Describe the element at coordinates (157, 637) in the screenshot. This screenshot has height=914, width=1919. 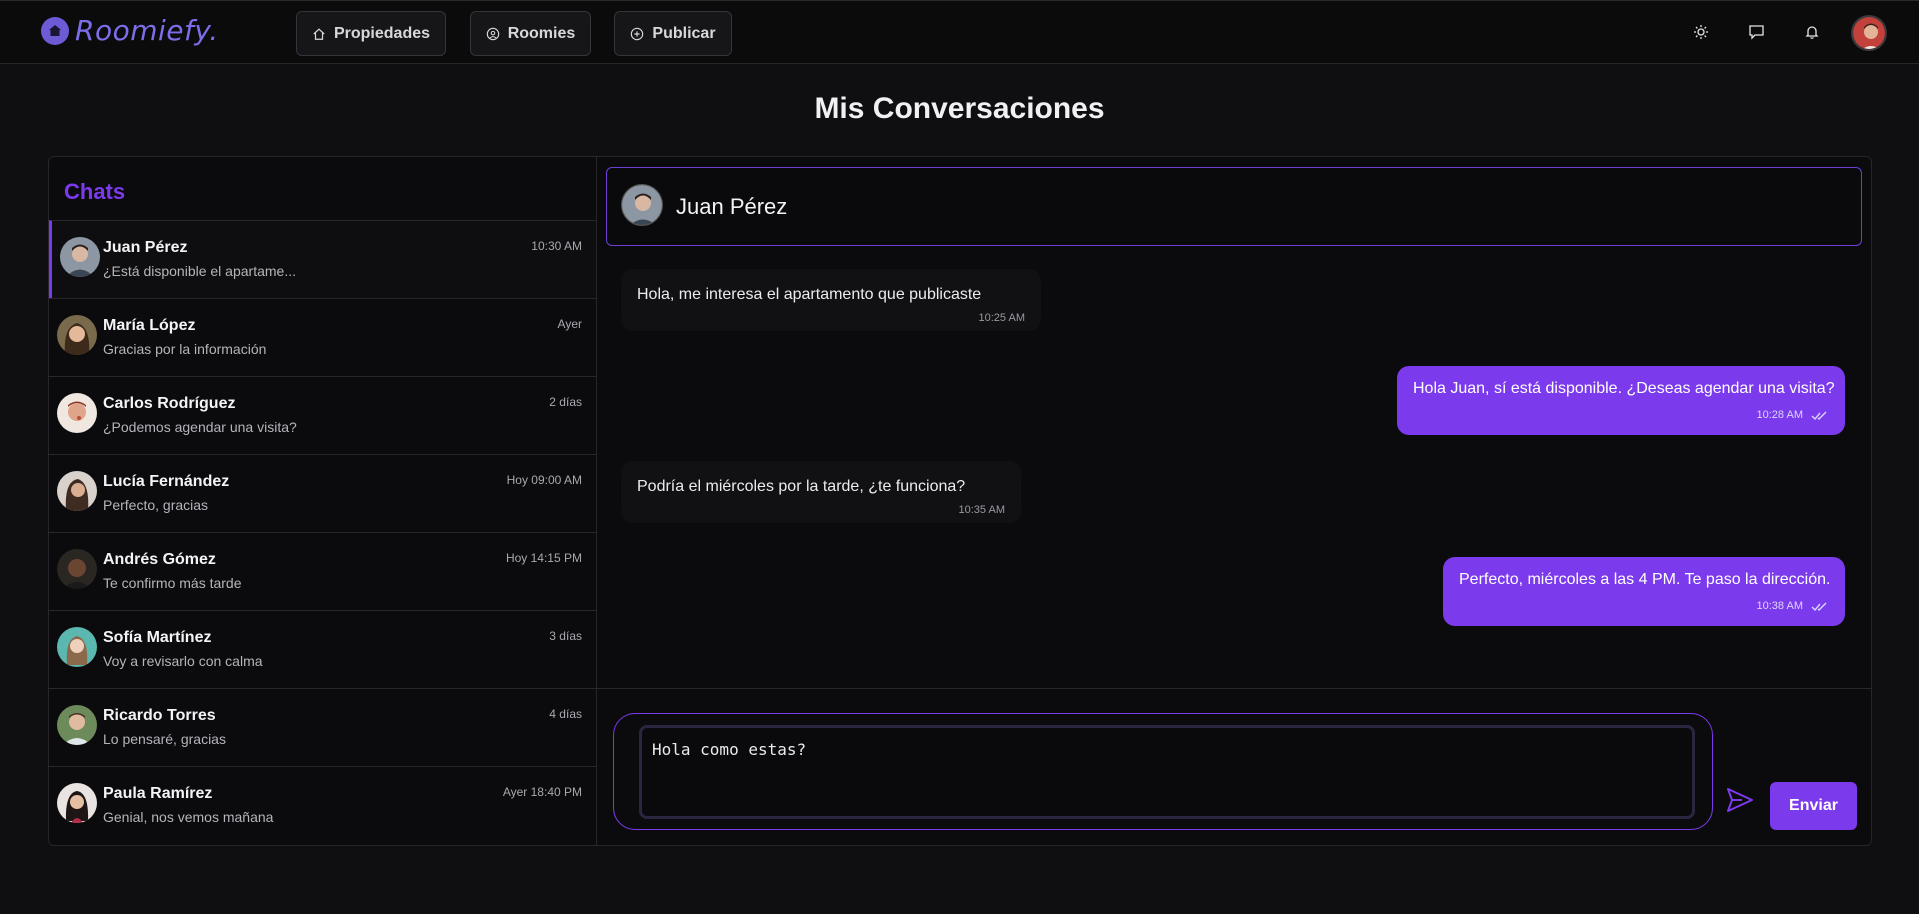
I see `chat-name: Sofía Martínez` at that location.